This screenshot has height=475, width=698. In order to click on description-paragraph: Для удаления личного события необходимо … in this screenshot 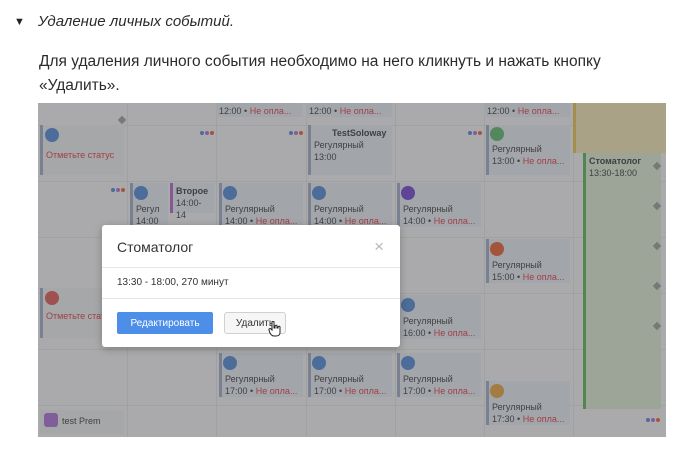, I will do `click(320, 73)`.